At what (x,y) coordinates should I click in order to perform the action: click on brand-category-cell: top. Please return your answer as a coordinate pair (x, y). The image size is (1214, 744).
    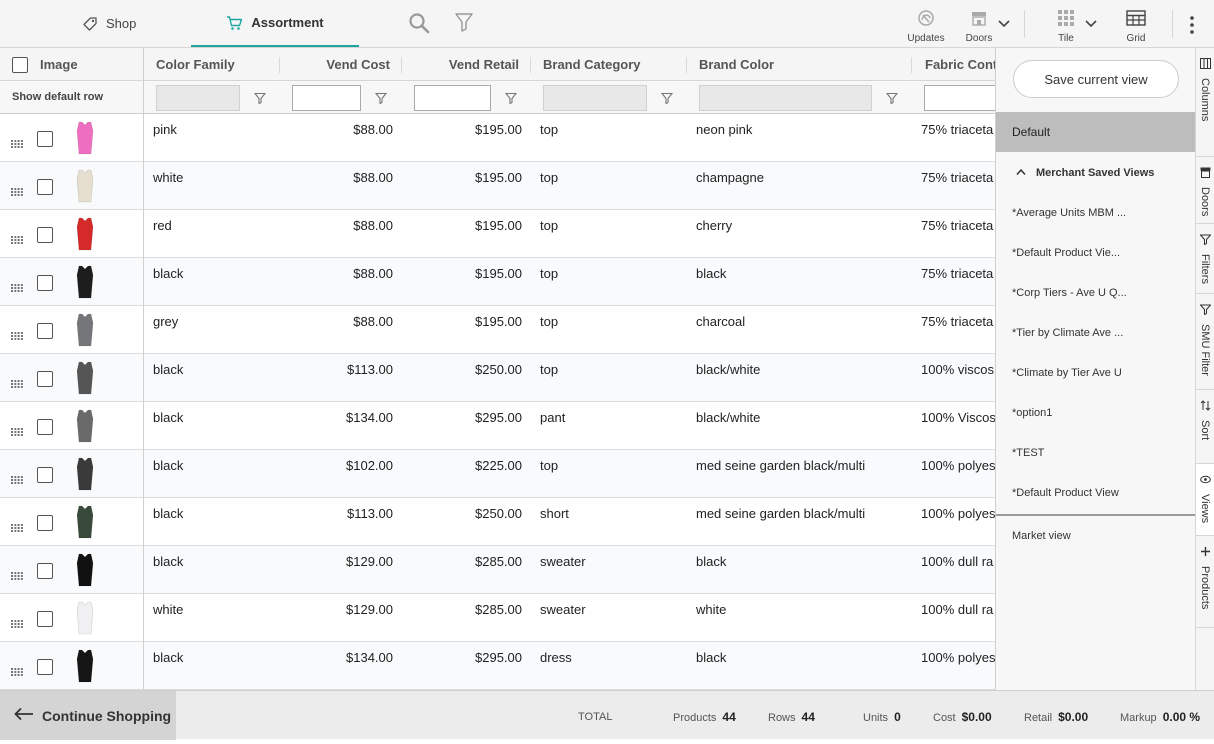
    Looking at the image, I should click on (549, 225).